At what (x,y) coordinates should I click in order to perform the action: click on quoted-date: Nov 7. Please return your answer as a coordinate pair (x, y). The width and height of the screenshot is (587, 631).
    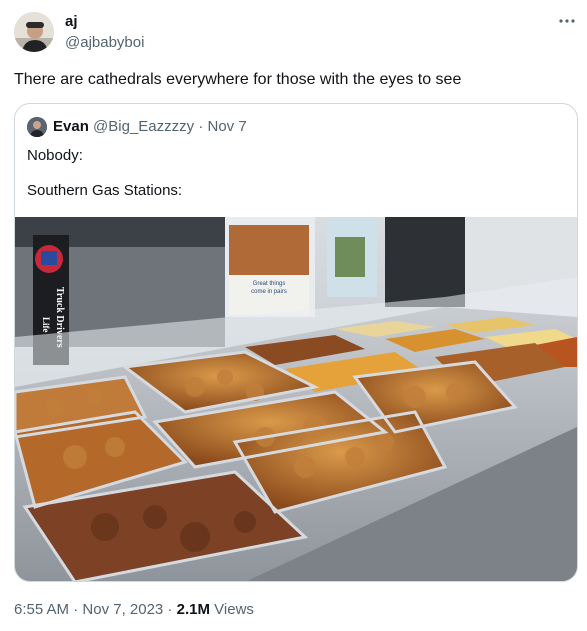
    Looking at the image, I should click on (226, 126).